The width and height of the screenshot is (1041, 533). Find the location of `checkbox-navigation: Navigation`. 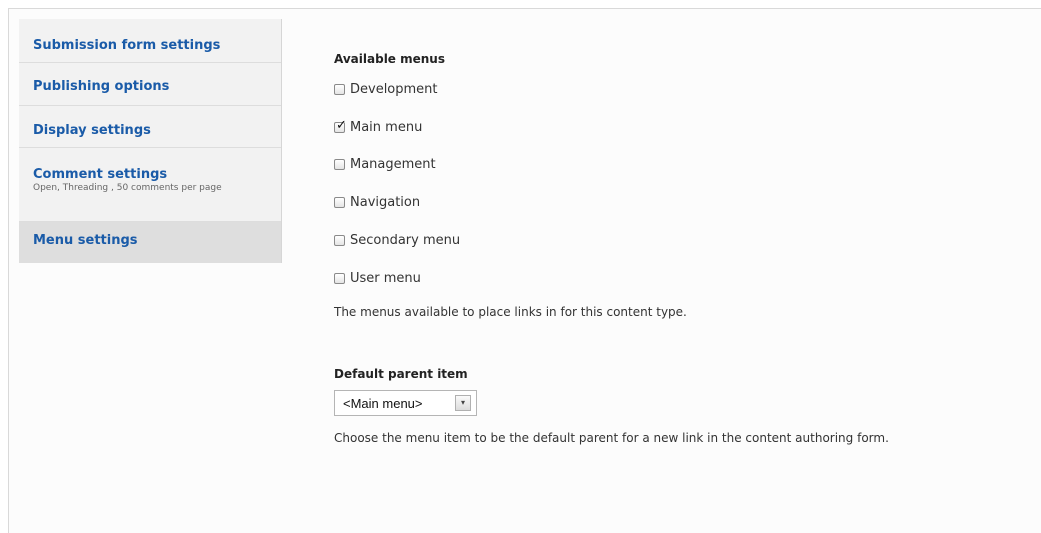

checkbox-navigation: Navigation is located at coordinates (377, 202).